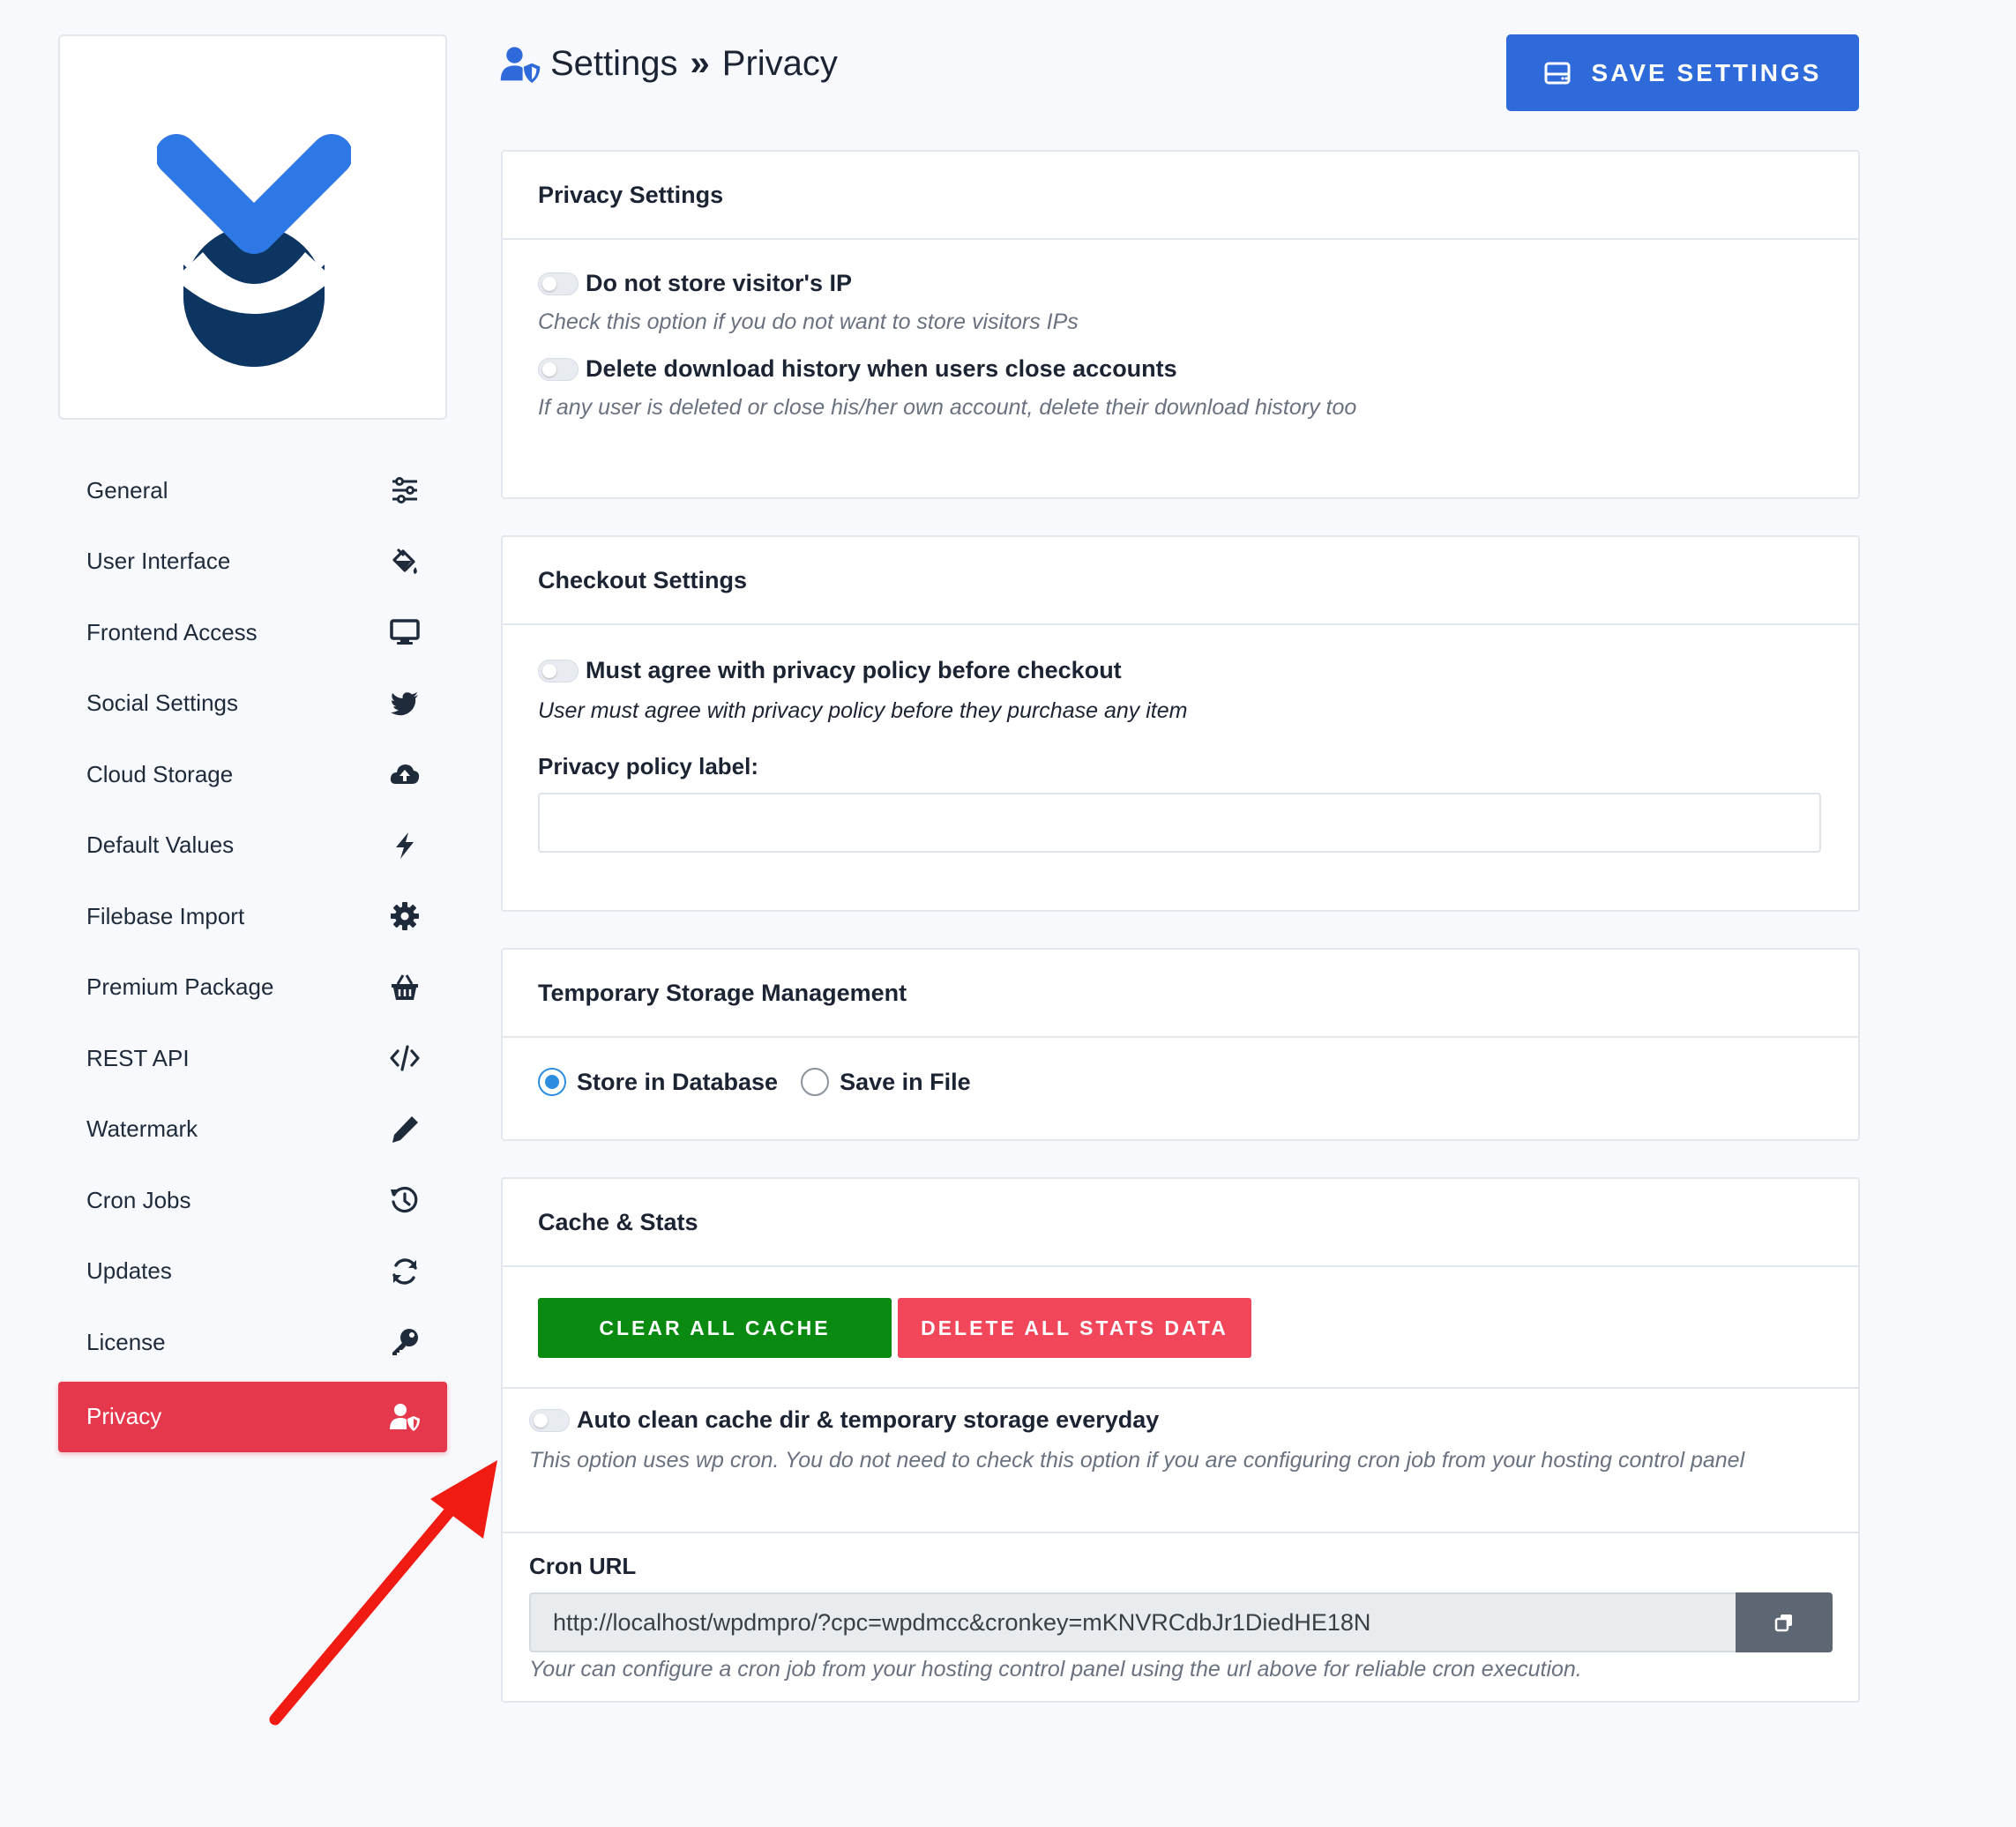  I want to click on store-ip-label: Do not store visitor's IP, so click(719, 283).